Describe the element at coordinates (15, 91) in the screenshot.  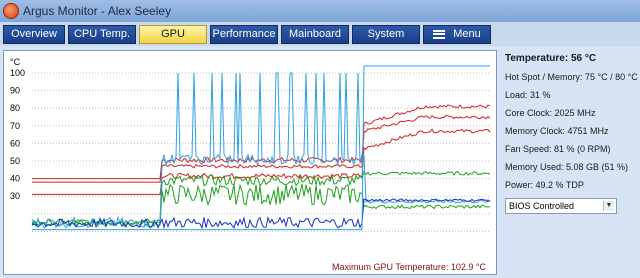
I see `y-tick-label: 90` at that location.